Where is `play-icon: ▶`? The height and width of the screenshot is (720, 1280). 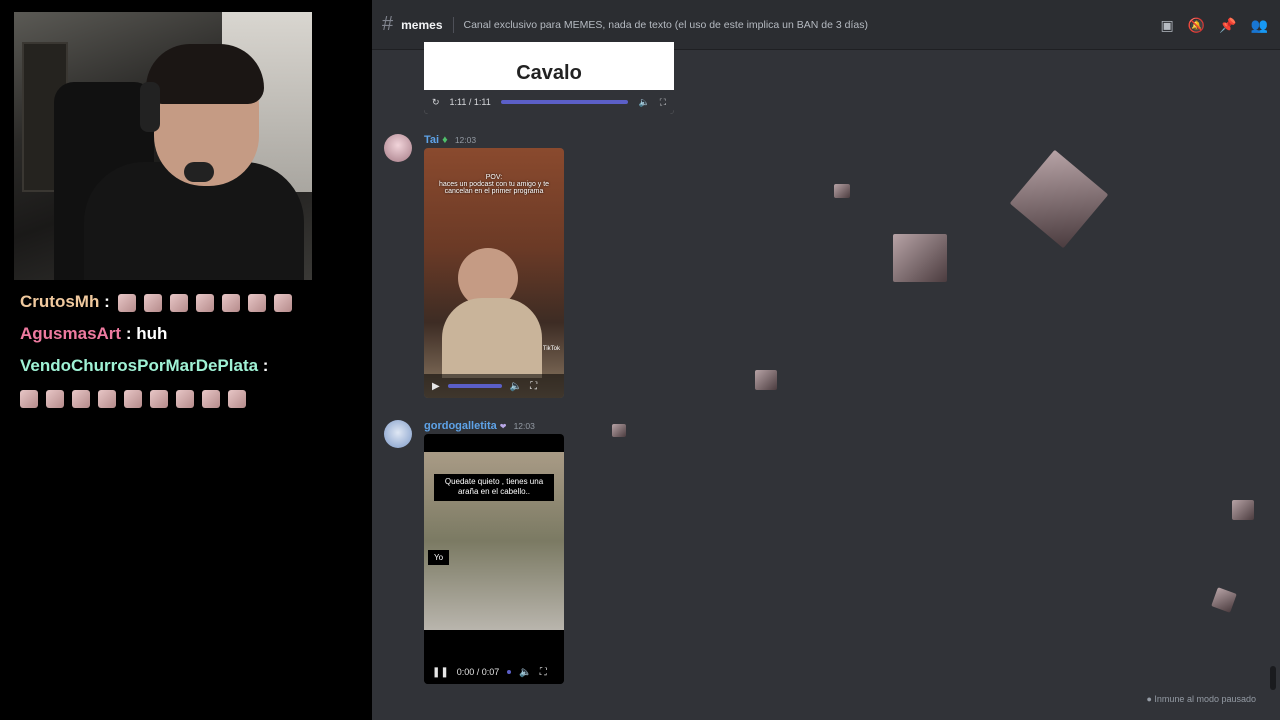
play-icon: ▶ is located at coordinates (436, 386).